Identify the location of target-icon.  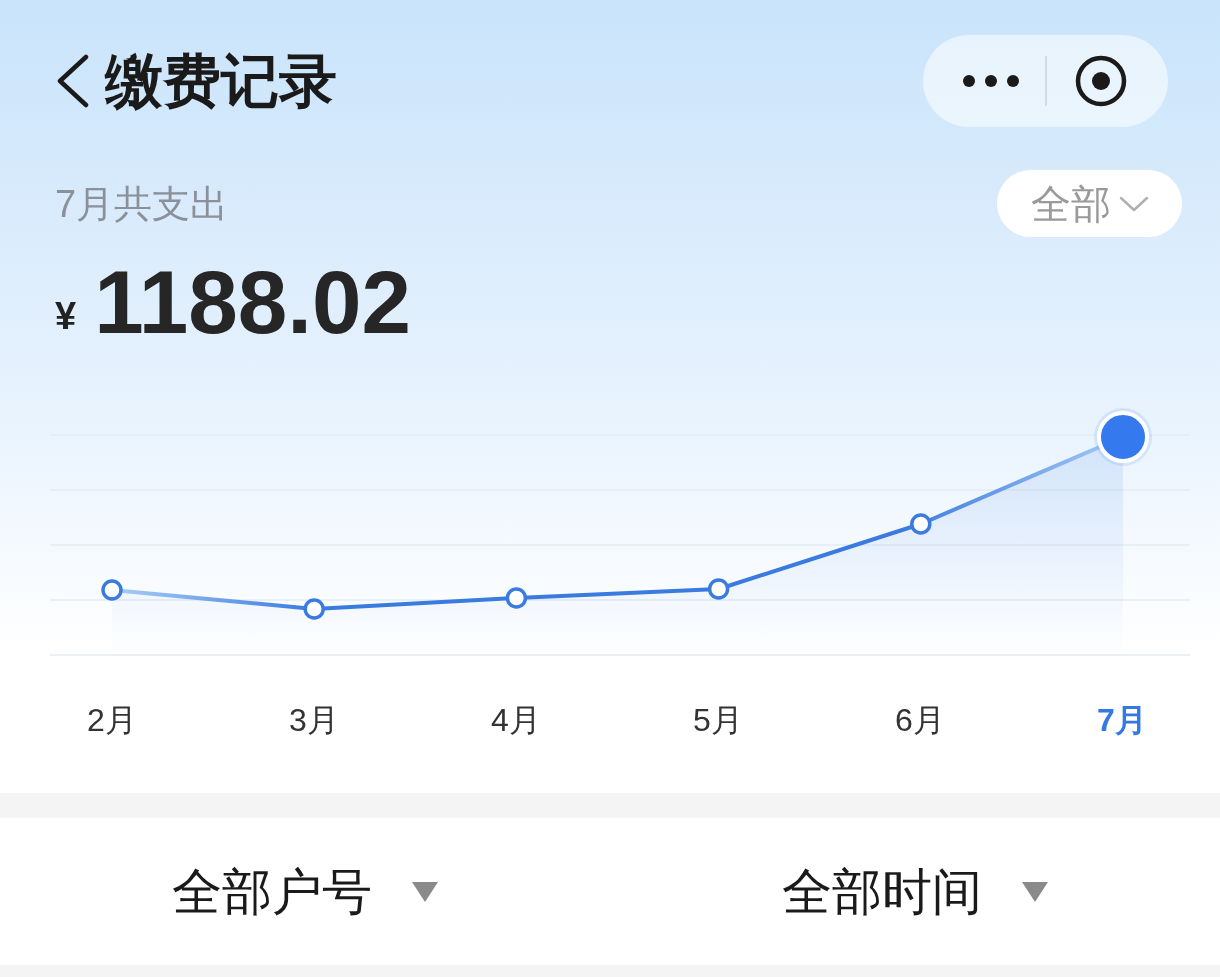
(1101, 81).